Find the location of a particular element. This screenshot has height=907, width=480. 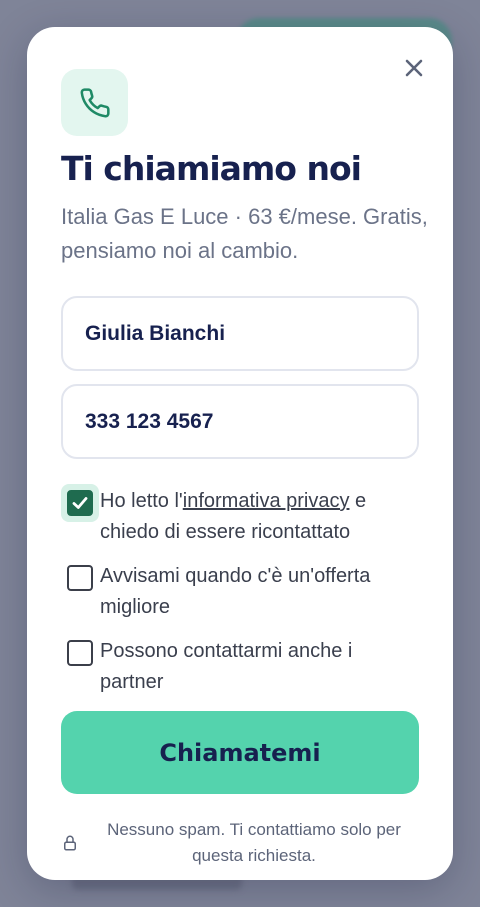

phone-icon is located at coordinates (95, 102).